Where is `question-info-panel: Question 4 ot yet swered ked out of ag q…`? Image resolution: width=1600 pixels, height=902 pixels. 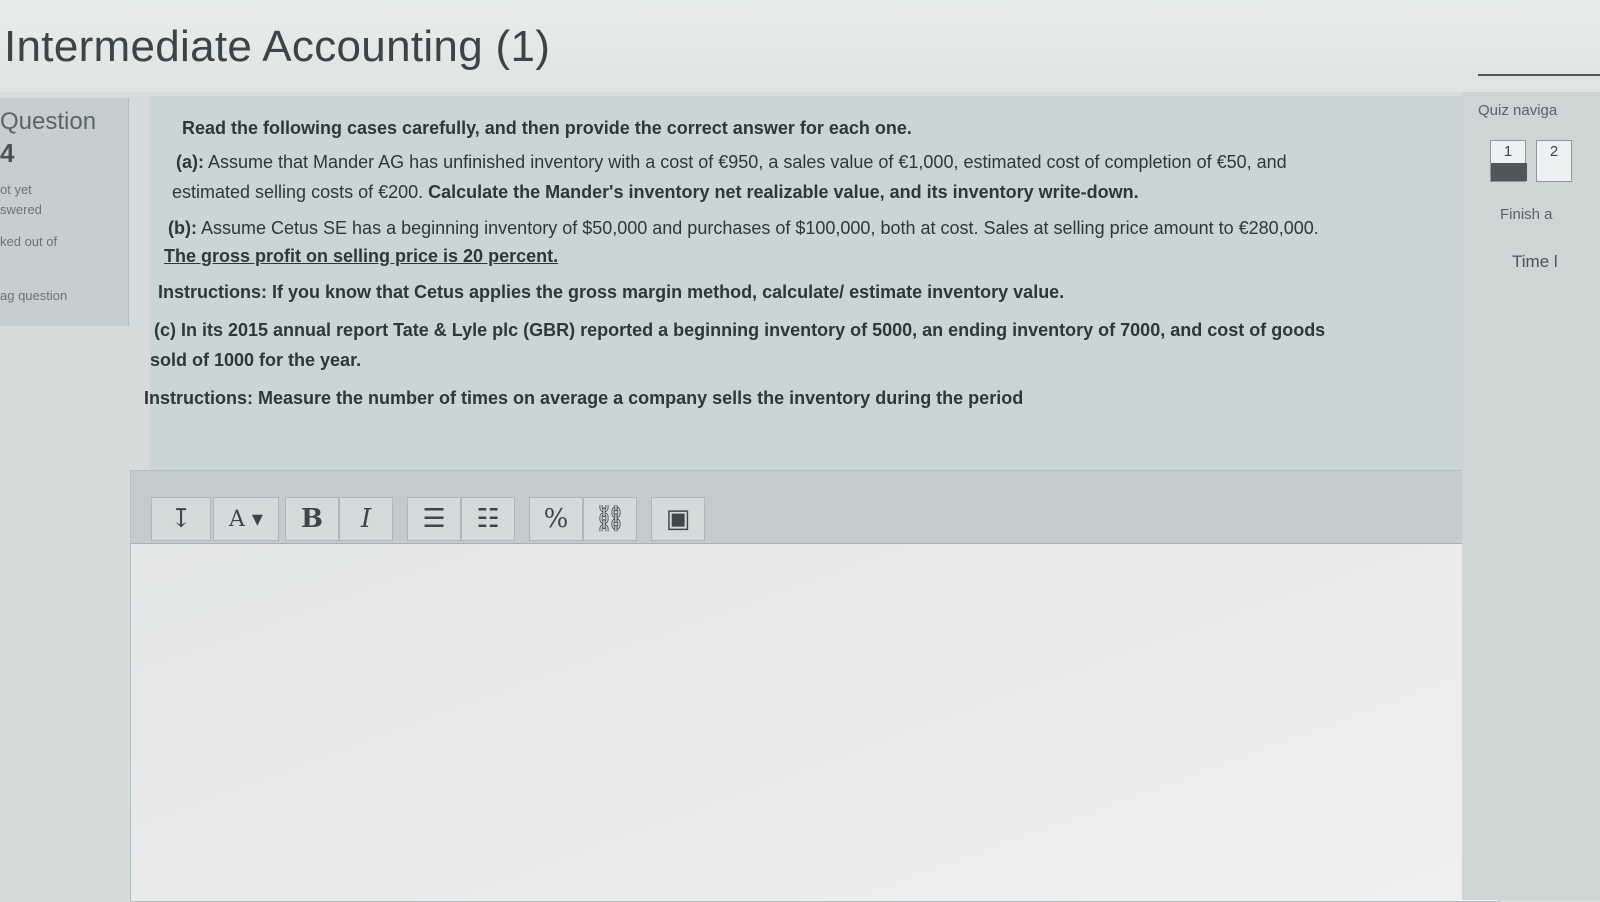 question-info-panel: Question 4 ot yet swered ked out of ag q… is located at coordinates (64, 212).